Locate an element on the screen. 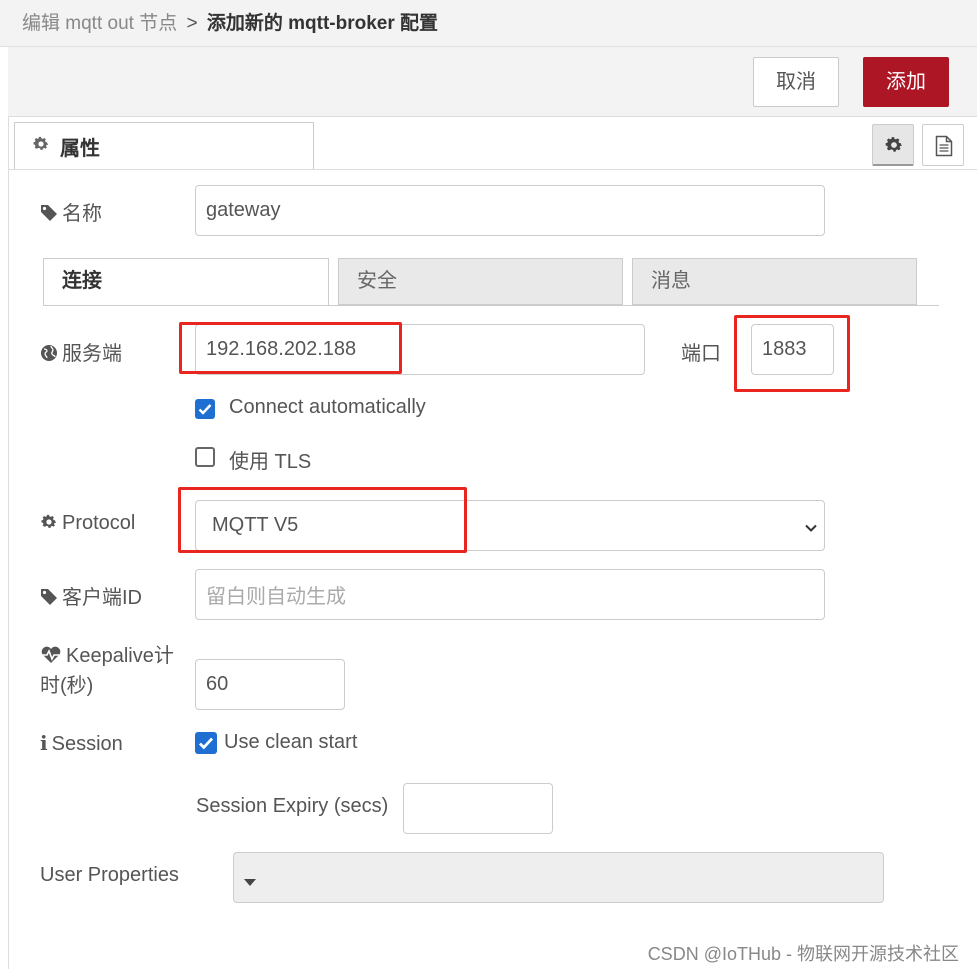 This screenshot has width=977, height=969. node-description-button is located at coordinates (943, 145).